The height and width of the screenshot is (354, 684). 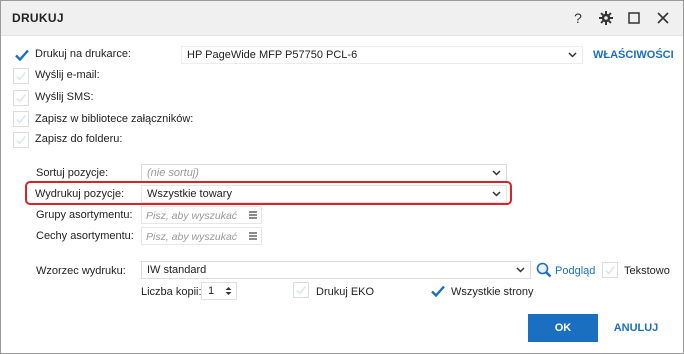 I want to click on eco-checkbox, so click(x=301, y=290).